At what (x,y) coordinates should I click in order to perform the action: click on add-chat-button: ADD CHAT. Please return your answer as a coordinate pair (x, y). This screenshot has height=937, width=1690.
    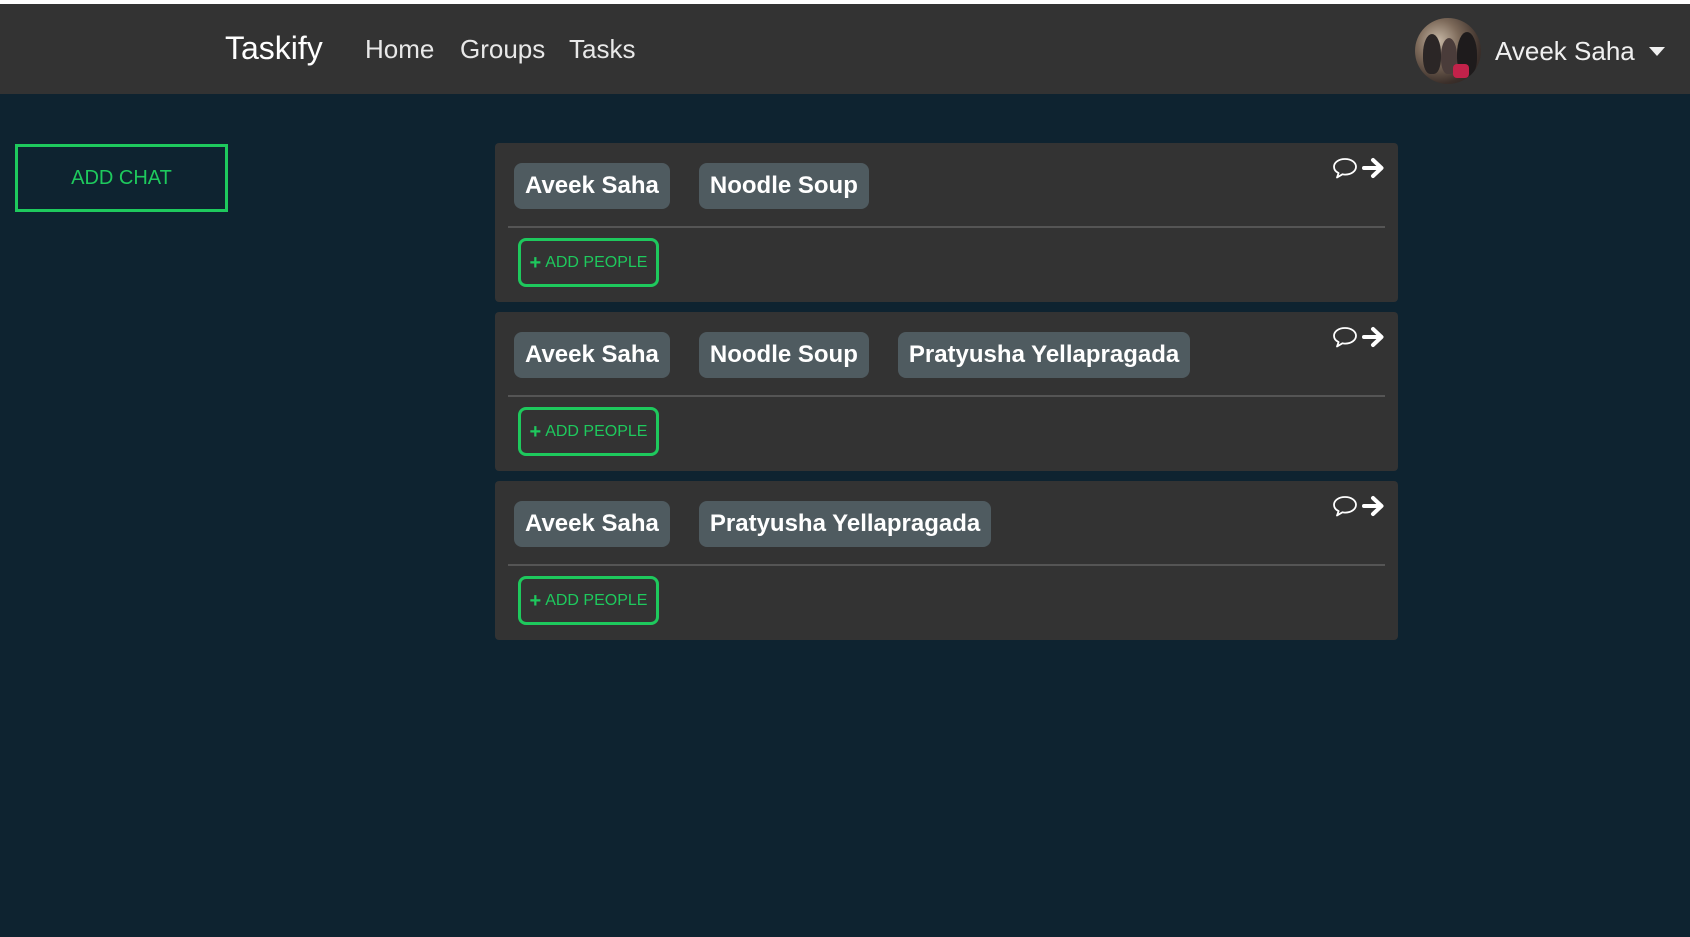
    Looking at the image, I should click on (121, 178).